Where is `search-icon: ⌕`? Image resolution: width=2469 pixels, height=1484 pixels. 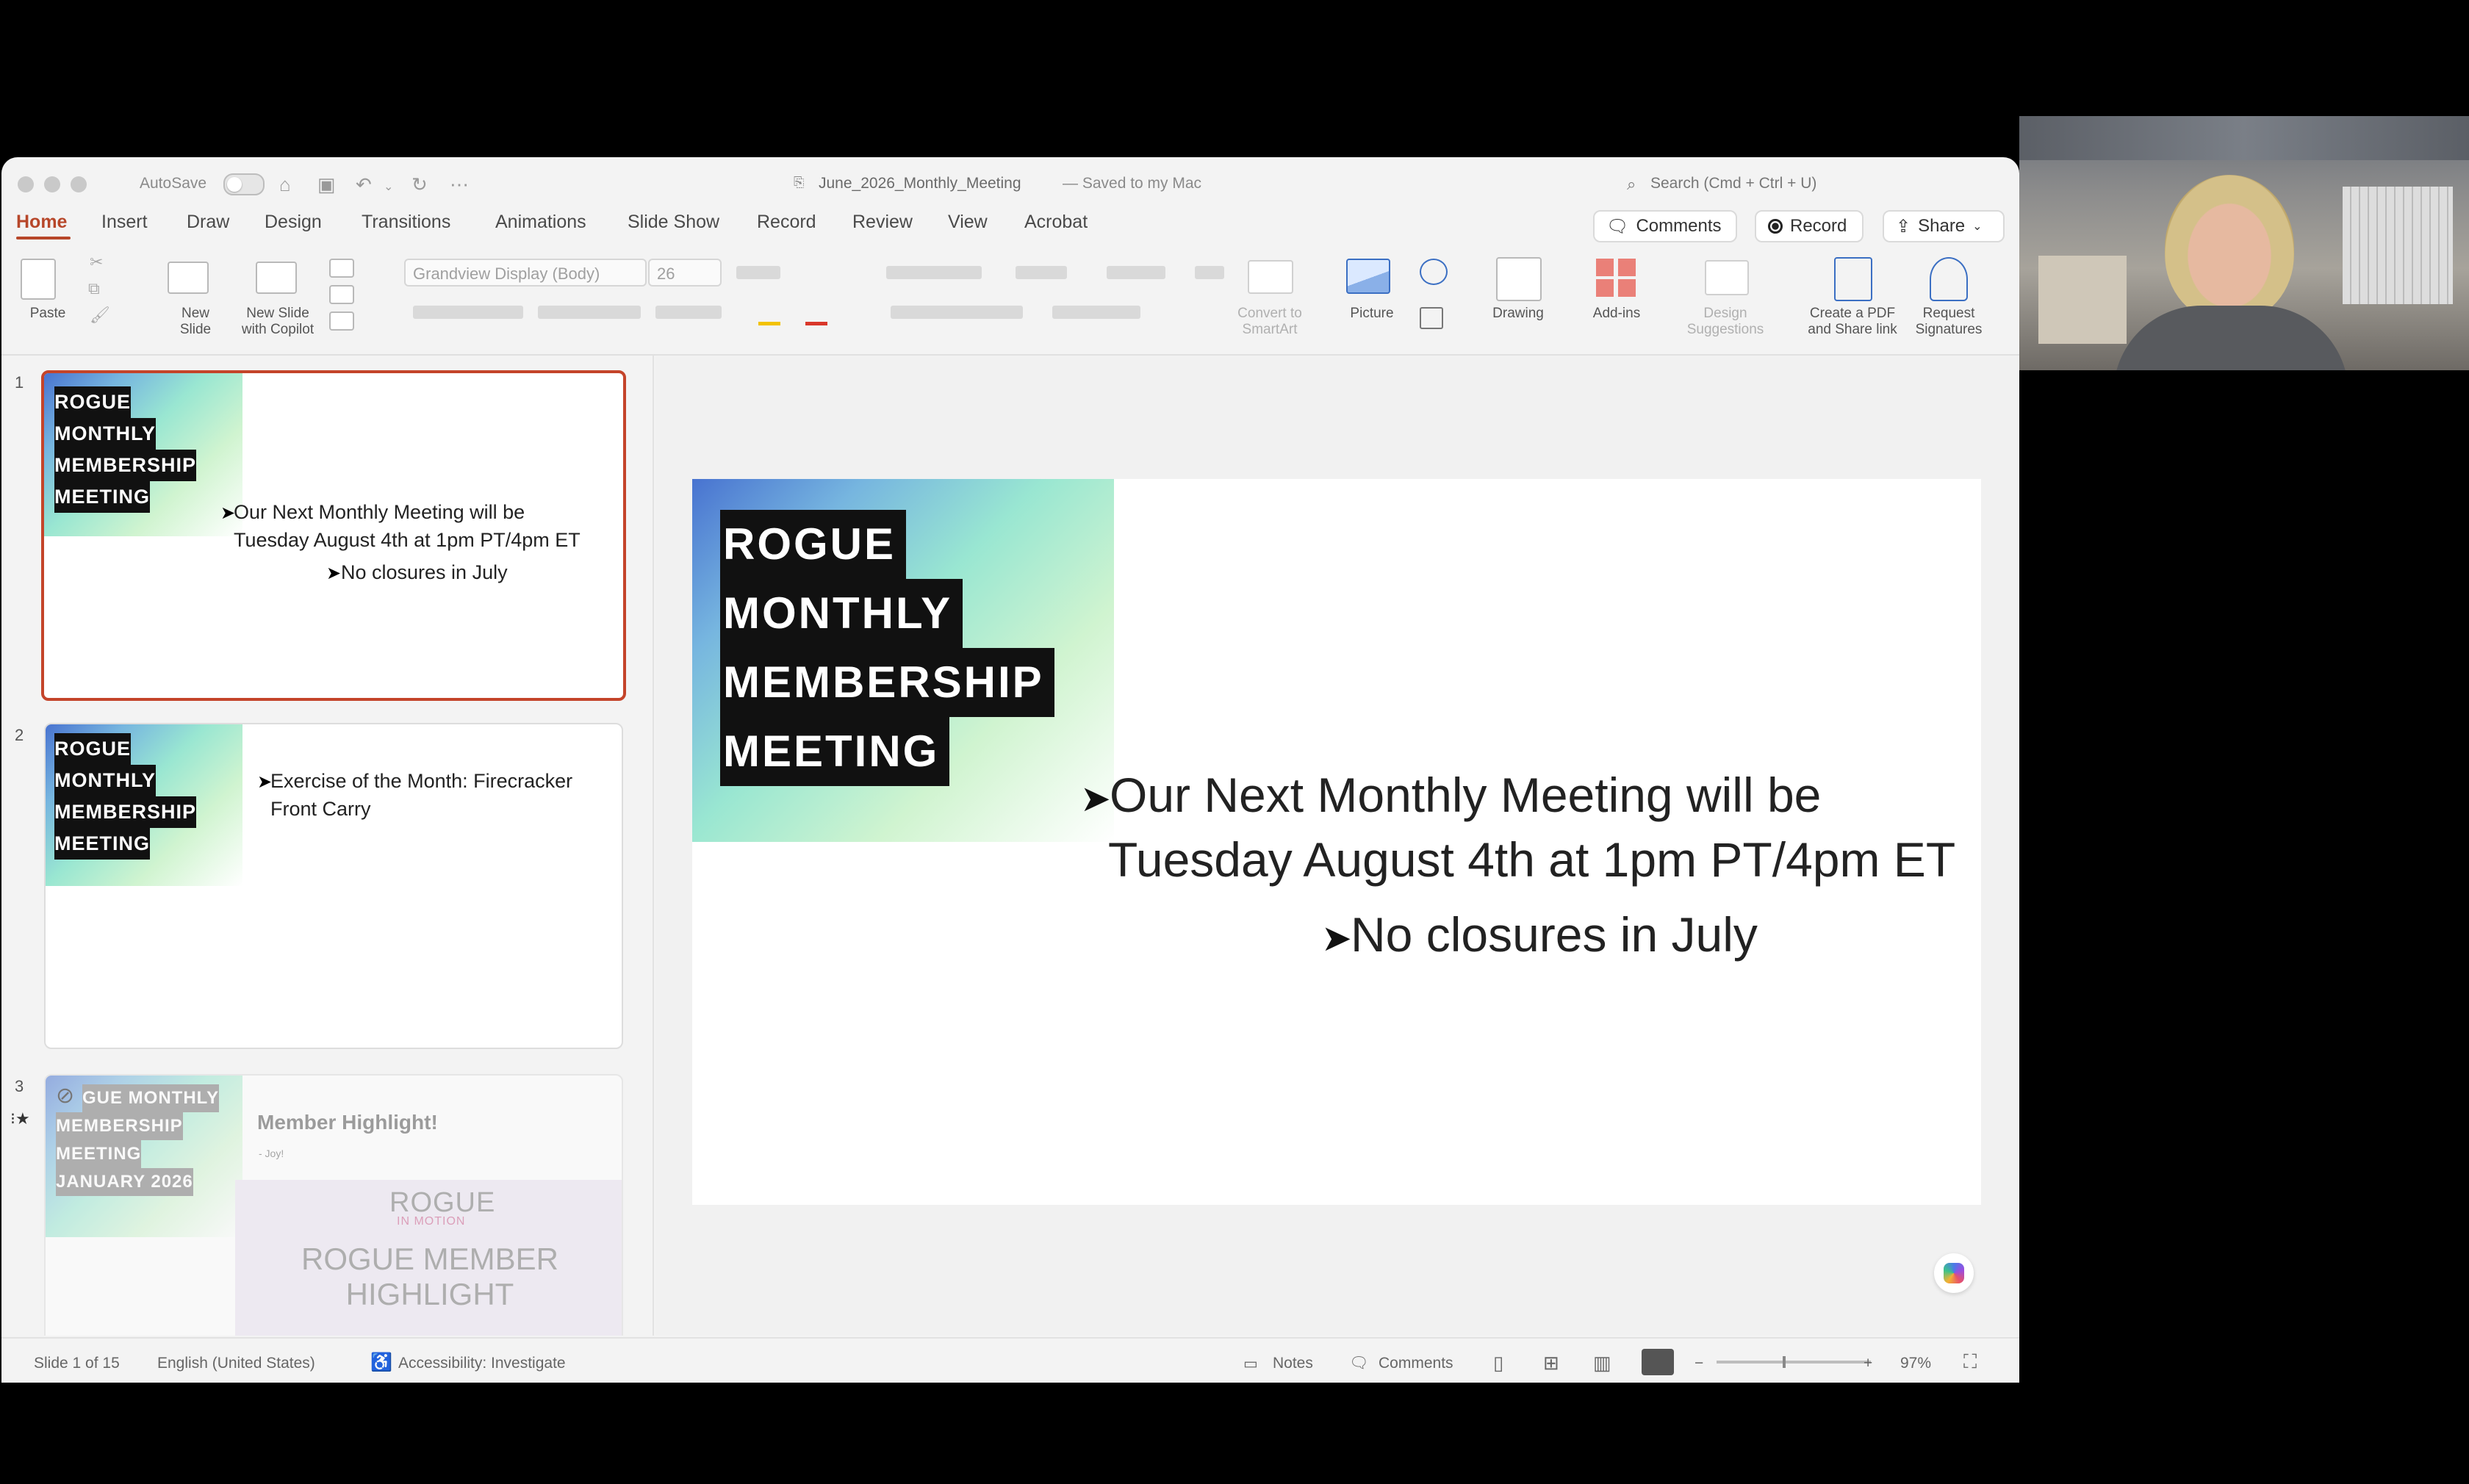 search-icon: ⌕ is located at coordinates (1632, 184).